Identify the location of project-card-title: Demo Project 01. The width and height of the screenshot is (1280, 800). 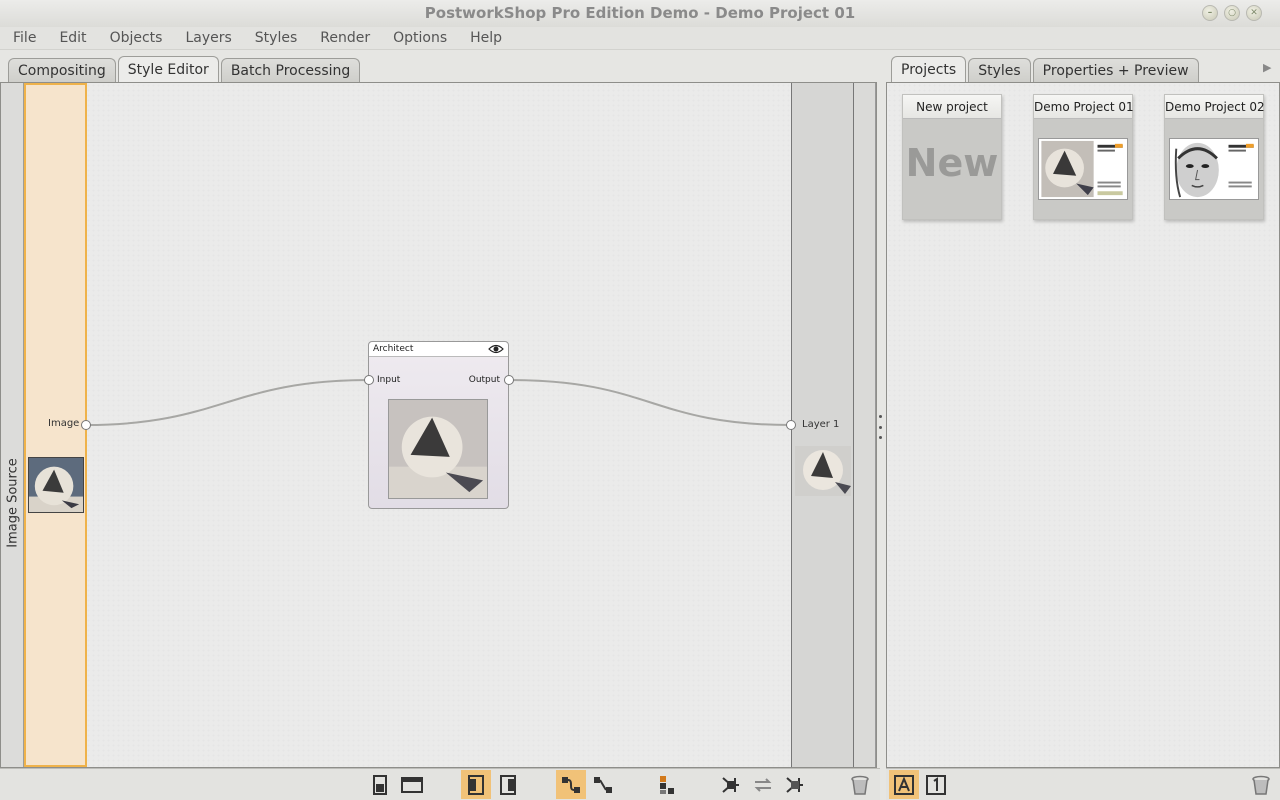
(1084, 107).